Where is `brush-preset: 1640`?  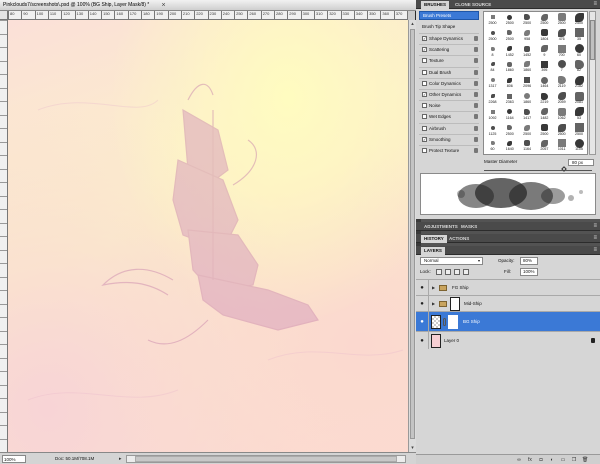
brush-preset: 1640 is located at coordinates (509, 145).